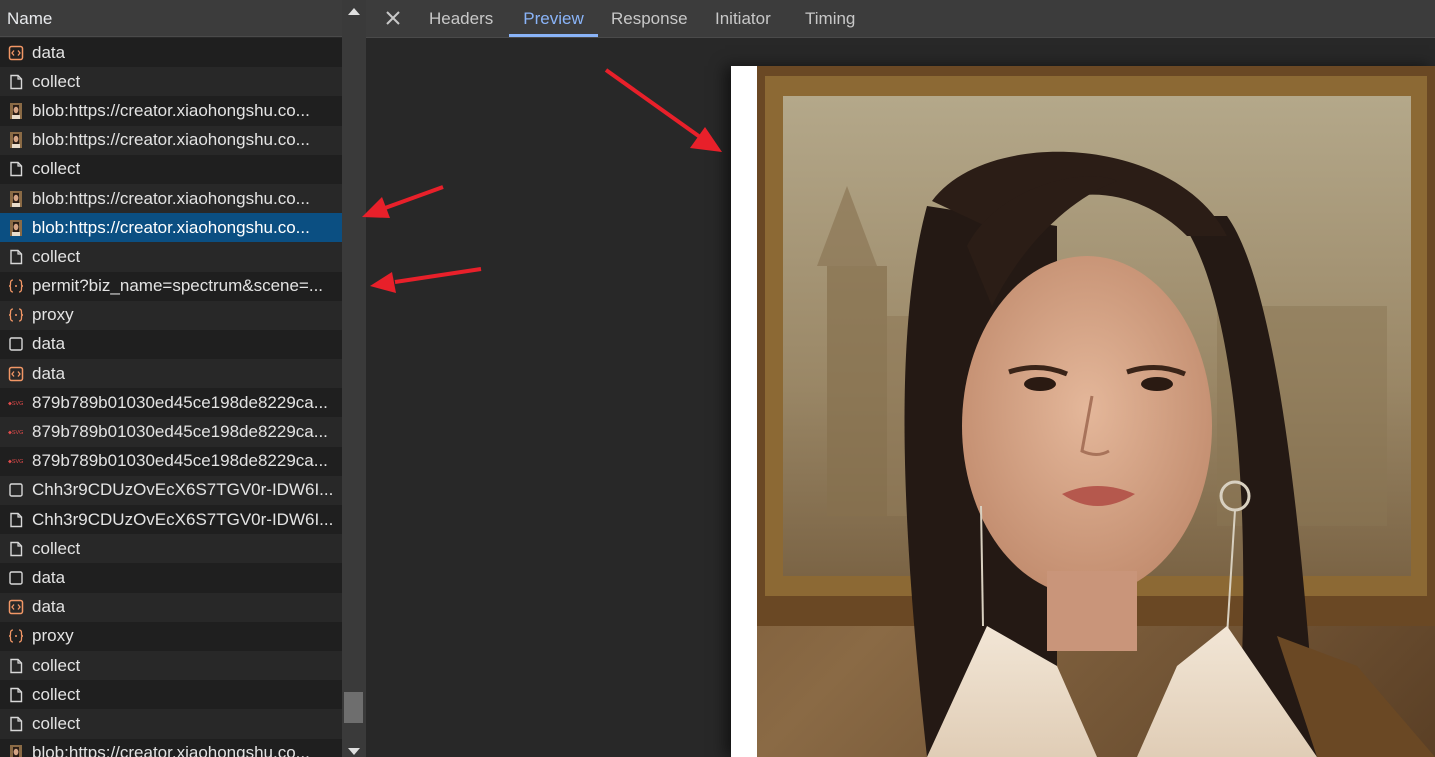 The width and height of the screenshot is (1435, 757). I want to click on tab-response: Response, so click(649, 18).